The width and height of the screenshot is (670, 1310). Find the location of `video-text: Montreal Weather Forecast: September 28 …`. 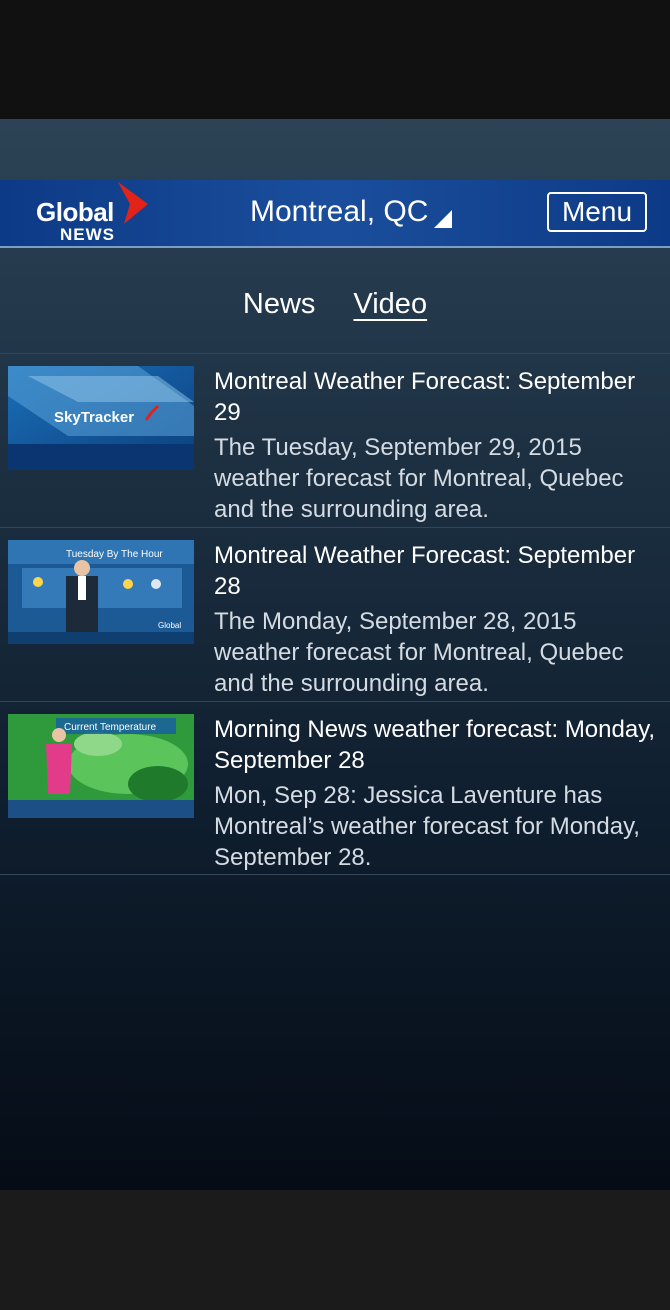

video-text: Montreal Weather Forecast: September 28 … is located at coordinates (439, 619).